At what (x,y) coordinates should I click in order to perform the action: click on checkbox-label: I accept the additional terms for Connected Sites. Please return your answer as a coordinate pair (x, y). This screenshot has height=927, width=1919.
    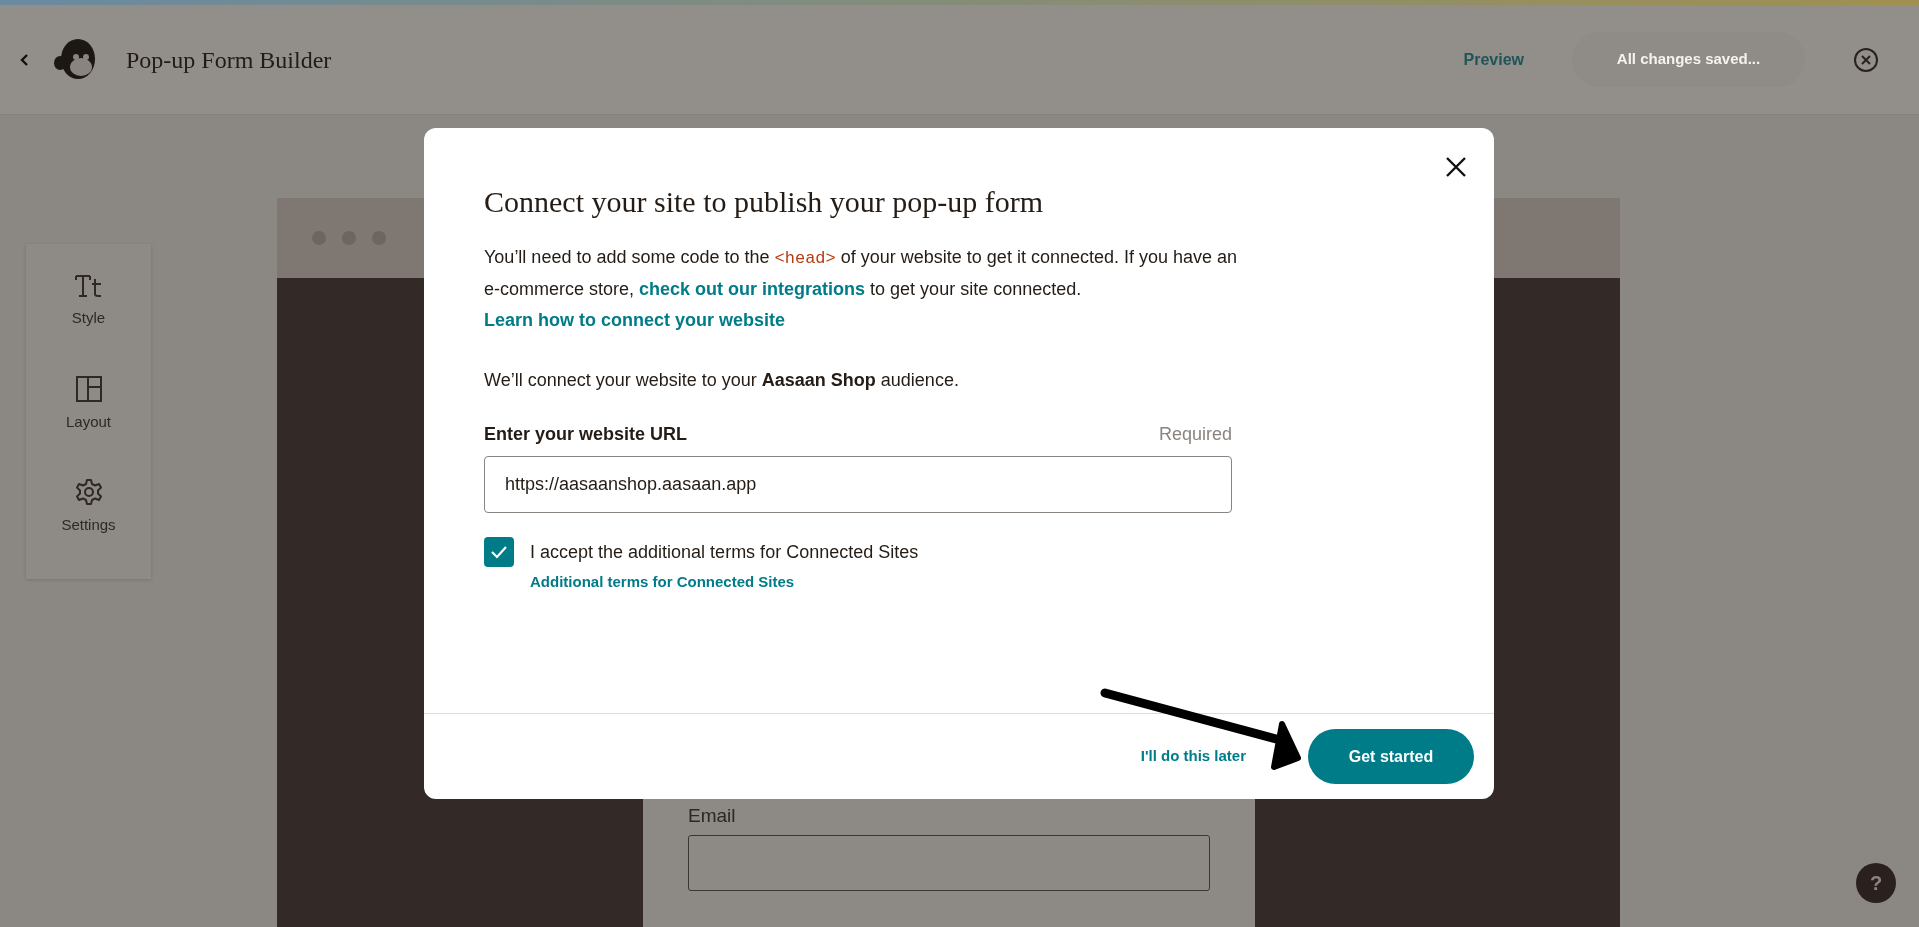
    Looking at the image, I should click on (724, 552).